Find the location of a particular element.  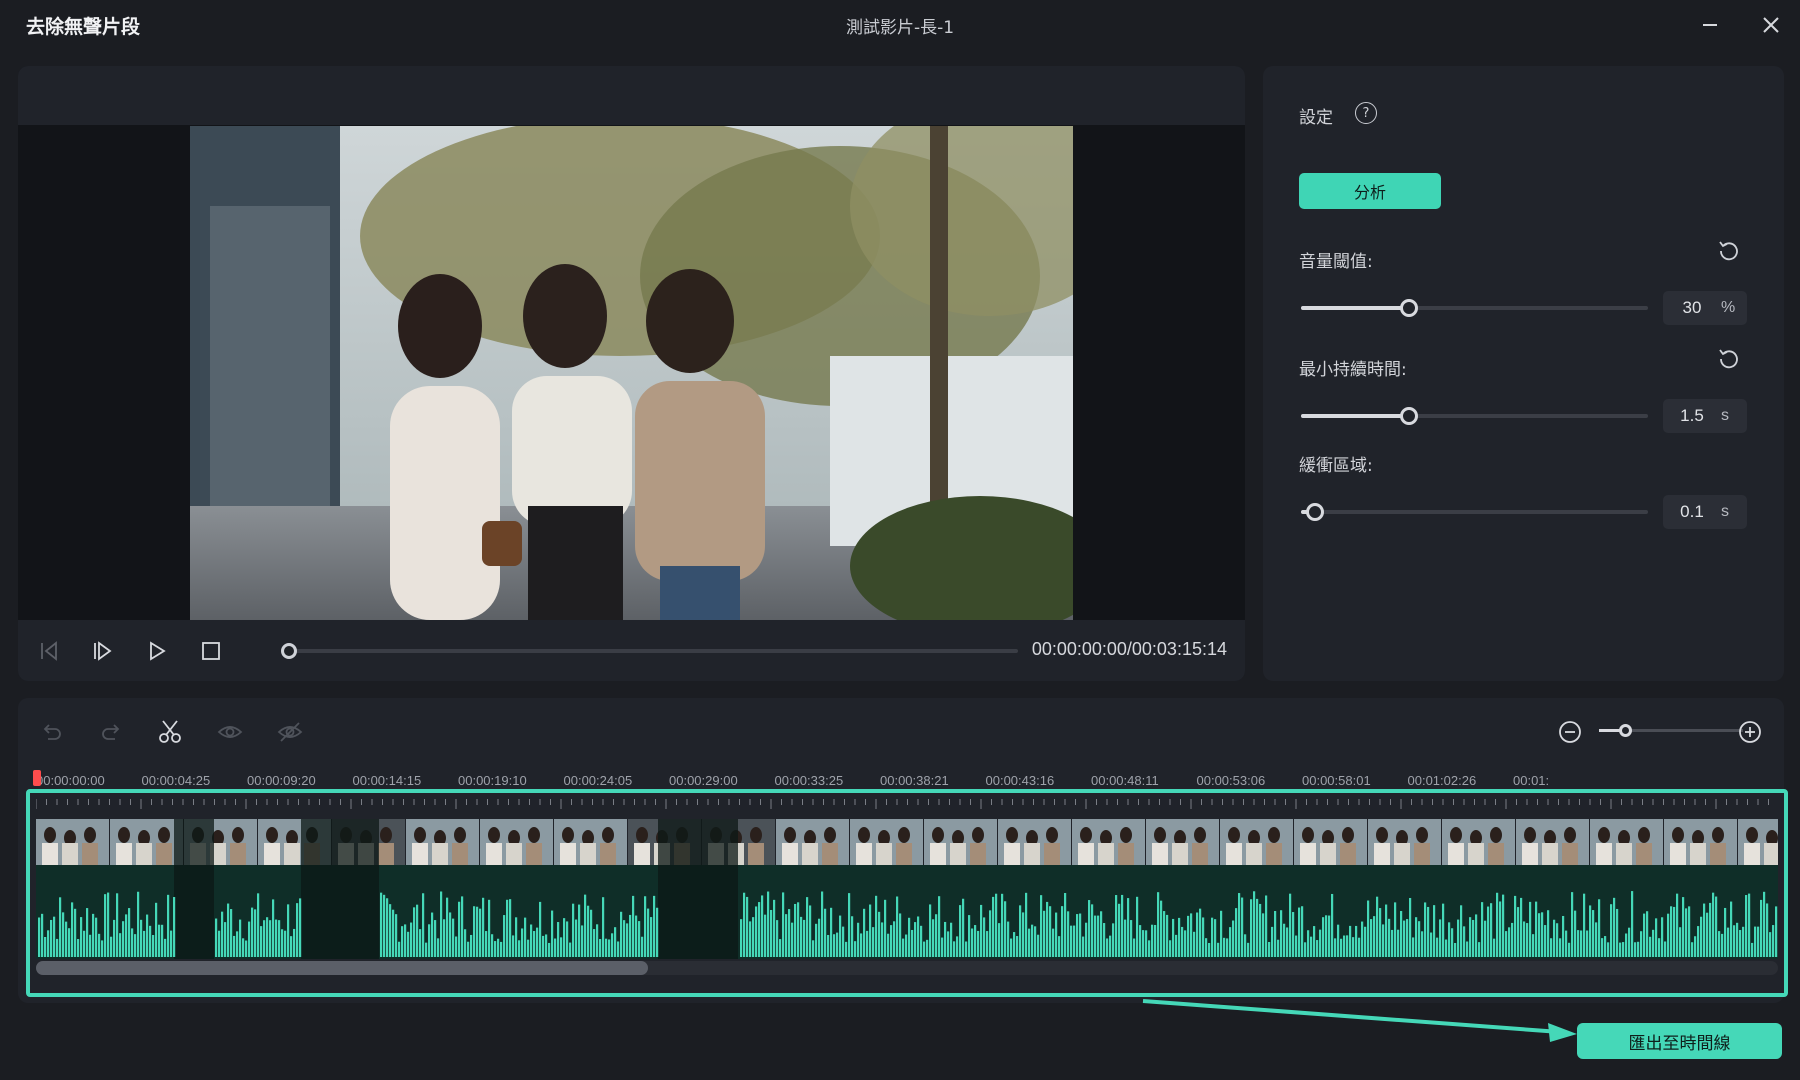

ruler-label: 00:01: is located at coordinates (1531, 780).